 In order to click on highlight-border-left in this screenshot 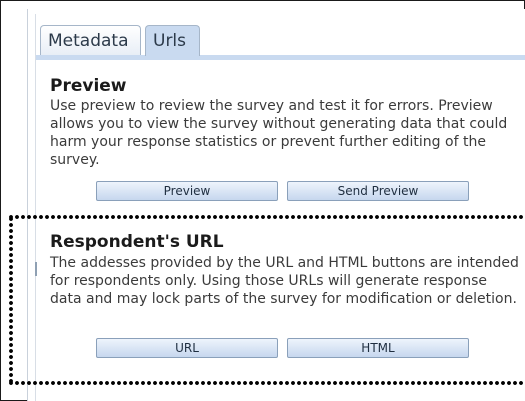, I will do `click(11, 300)`.